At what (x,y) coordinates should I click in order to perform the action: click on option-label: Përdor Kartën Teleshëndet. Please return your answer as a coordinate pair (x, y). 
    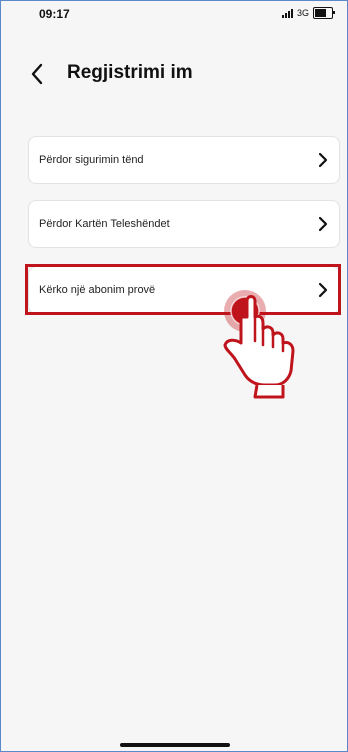
    Looking at the image, I should click on (104, 224).